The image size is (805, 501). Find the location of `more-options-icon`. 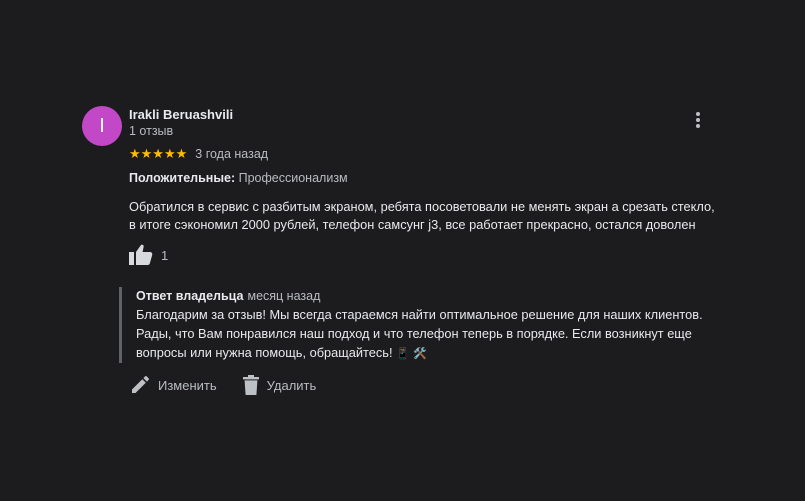

more-options-icon is located at coordinates (698, 122).